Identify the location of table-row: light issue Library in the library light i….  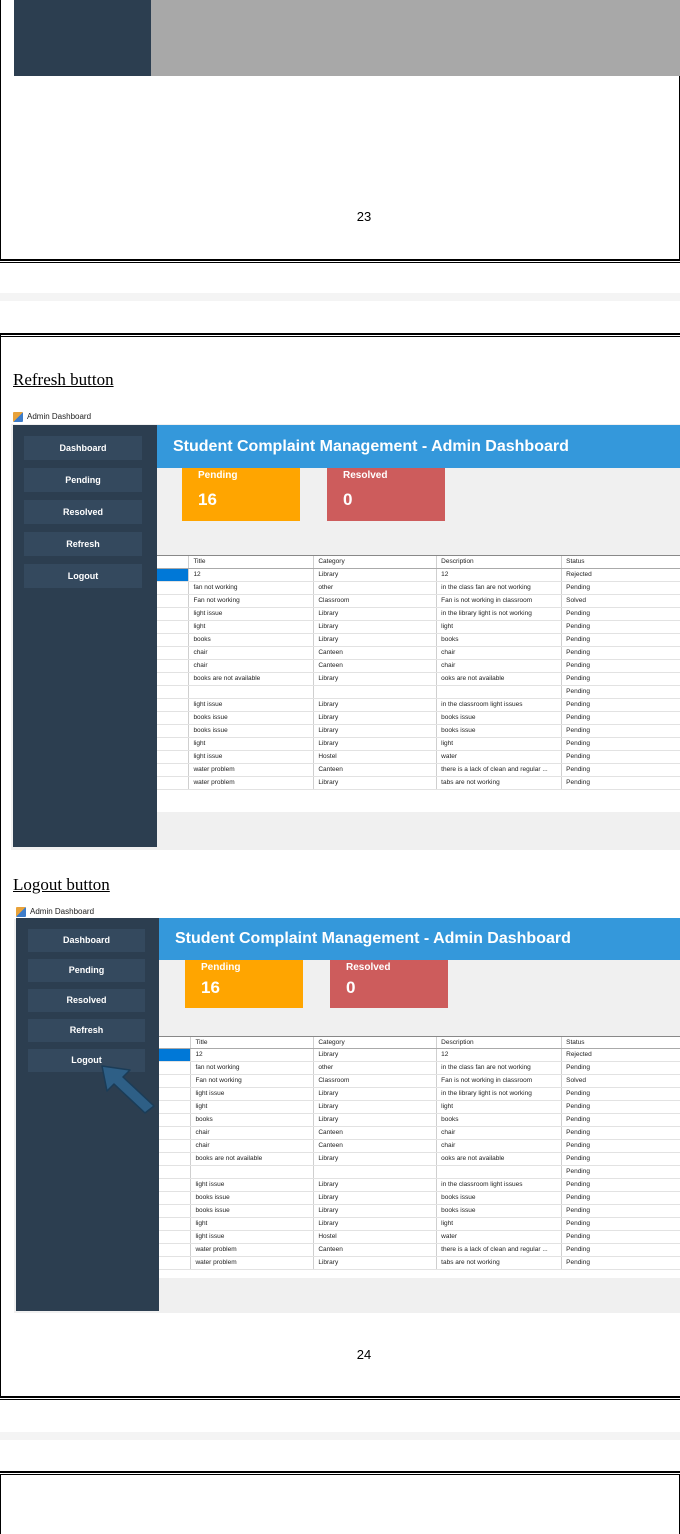
(419, 1094).